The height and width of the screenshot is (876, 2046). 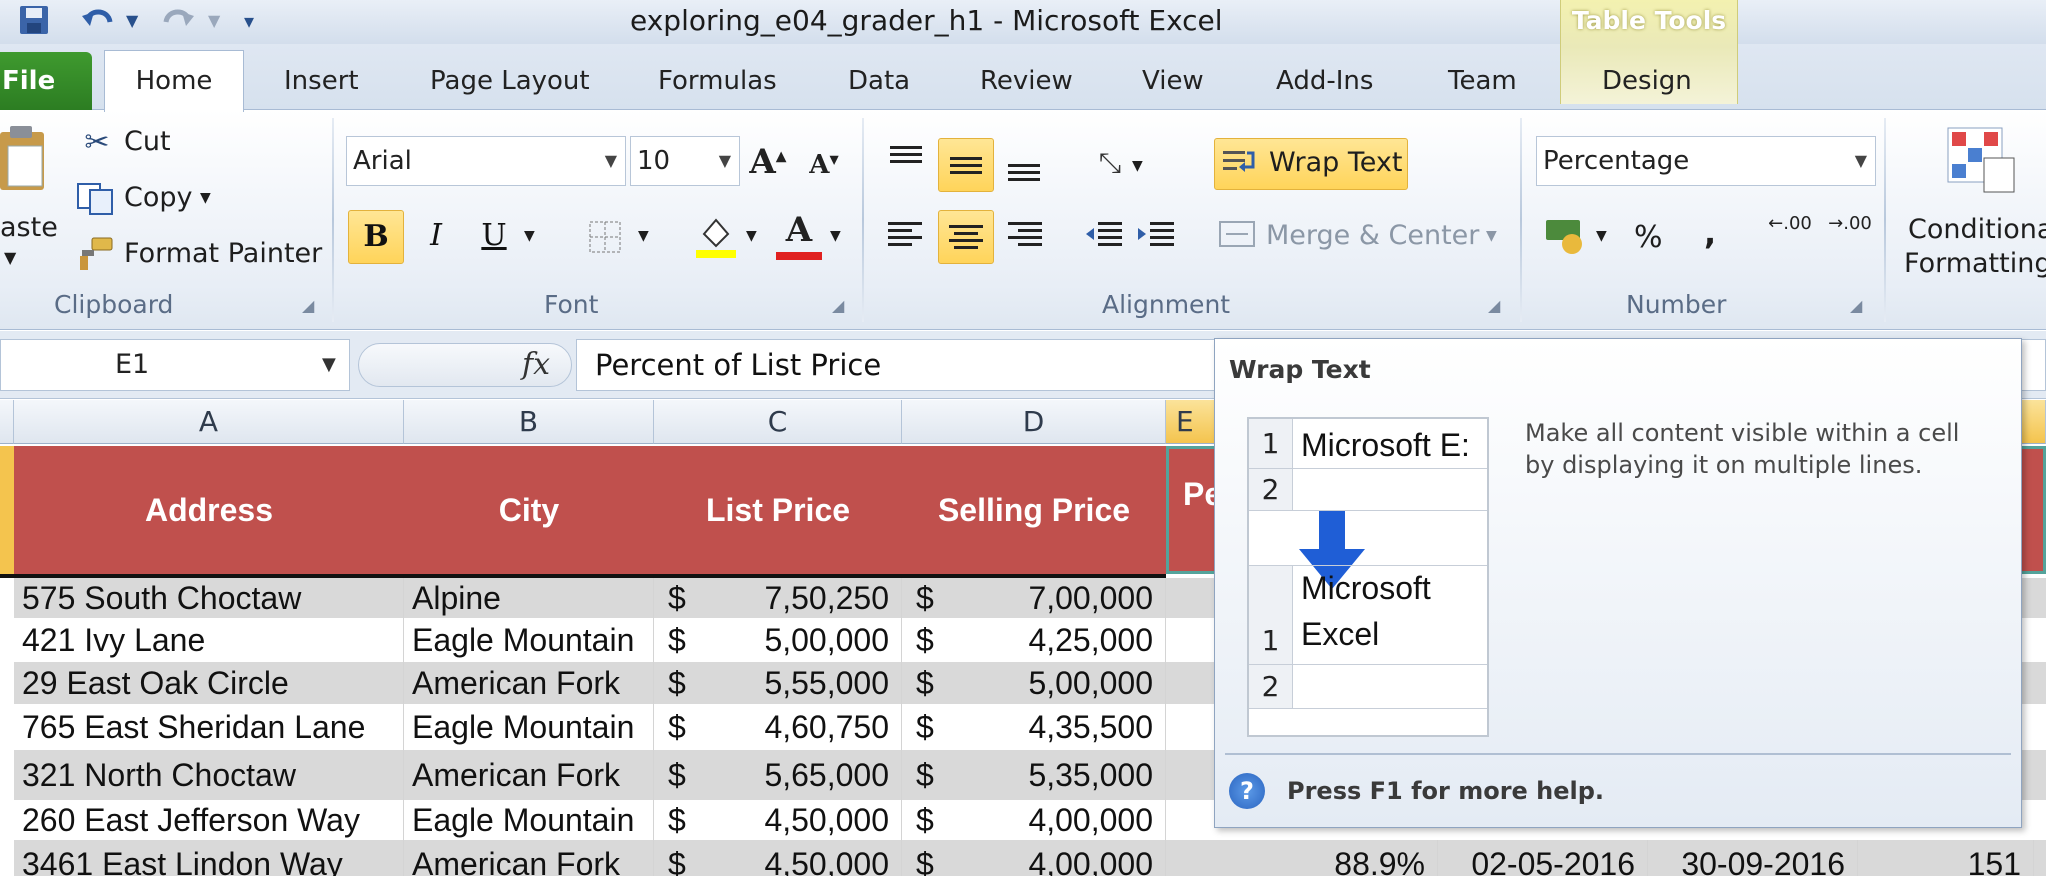 What do you see at coordinates (879, 81) in the screenshot?
I see `tab-data: Data` at bounding box center [879, 81].